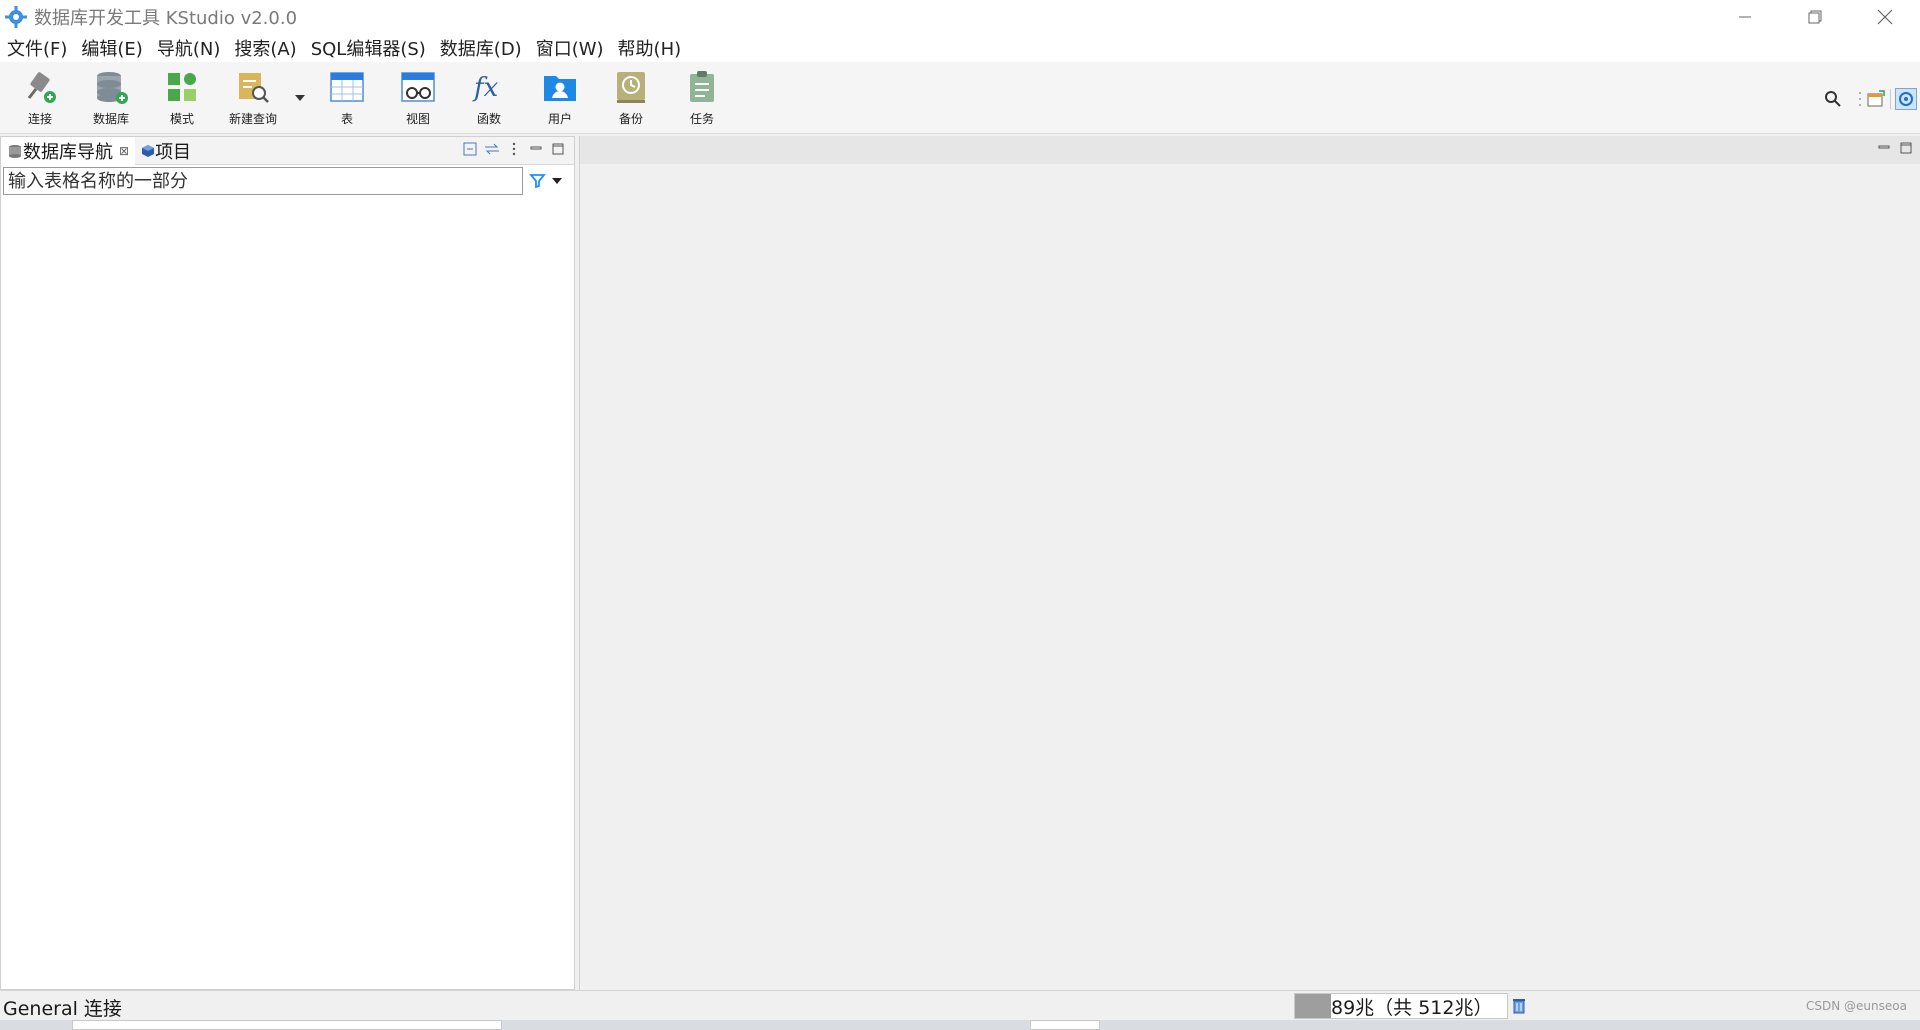  What do you see at coordinates (15, 151) in the screenshot?
I see `database-navigator-icon` at bounding box center [15, 151].